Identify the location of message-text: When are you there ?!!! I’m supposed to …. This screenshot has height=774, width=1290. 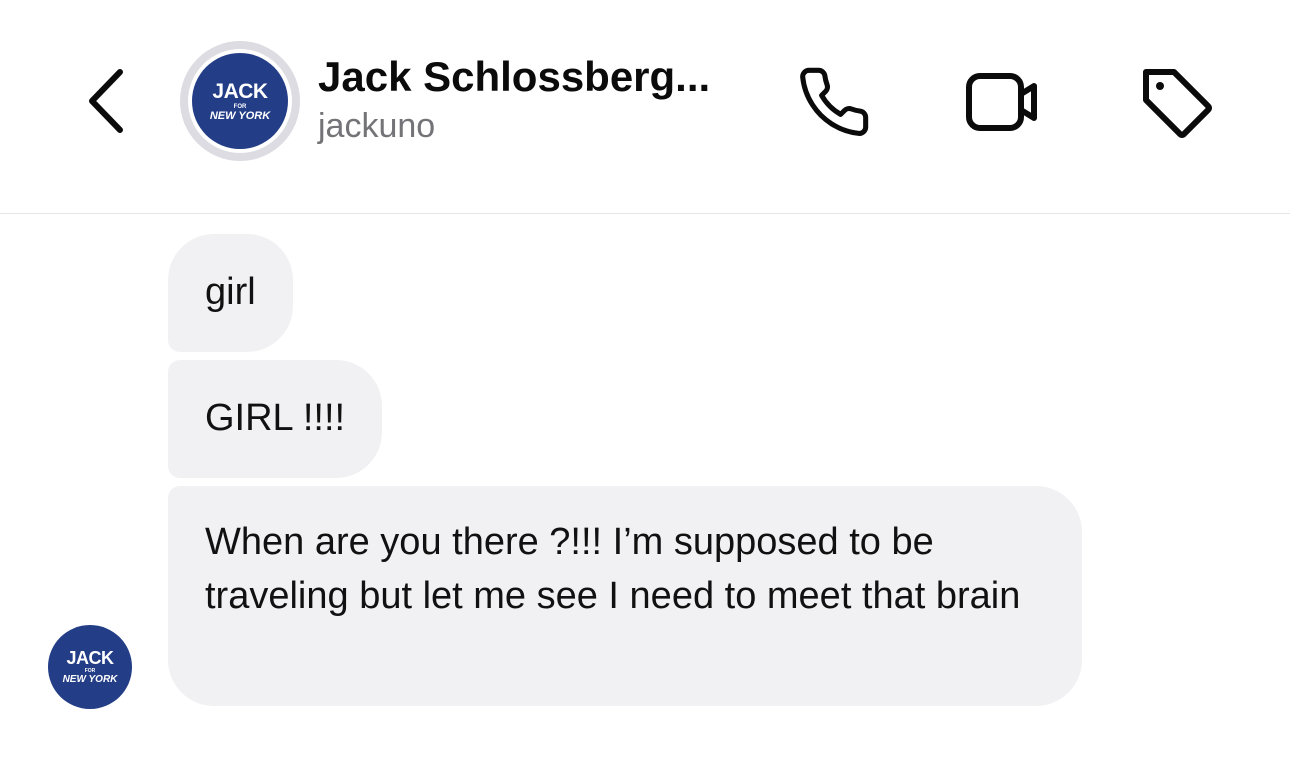
(613, 569).